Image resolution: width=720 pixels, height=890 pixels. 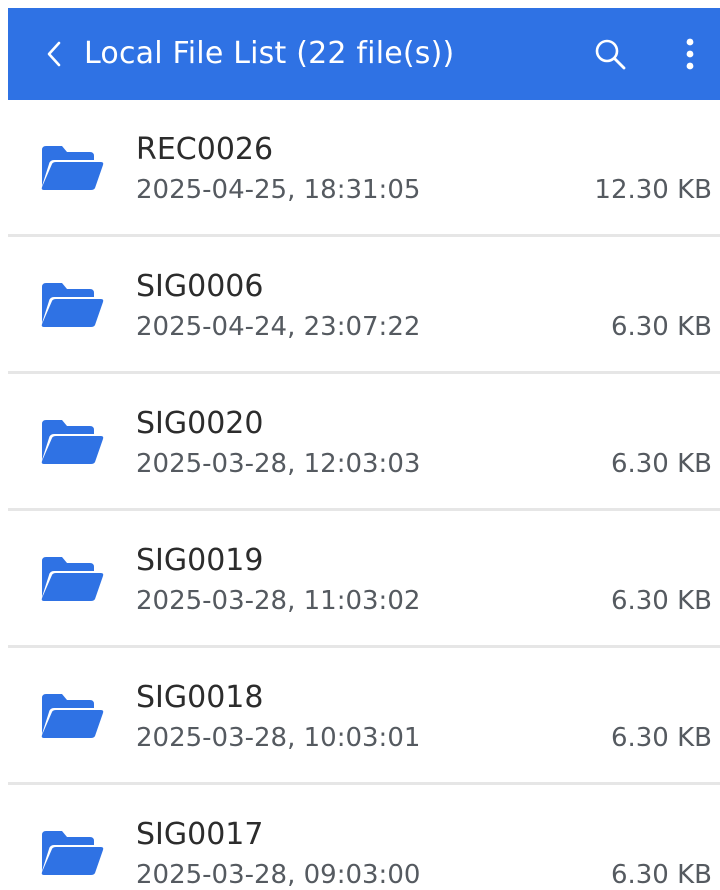 I want to click on file-size: 12.30 KB, so click(x=653, y=190).